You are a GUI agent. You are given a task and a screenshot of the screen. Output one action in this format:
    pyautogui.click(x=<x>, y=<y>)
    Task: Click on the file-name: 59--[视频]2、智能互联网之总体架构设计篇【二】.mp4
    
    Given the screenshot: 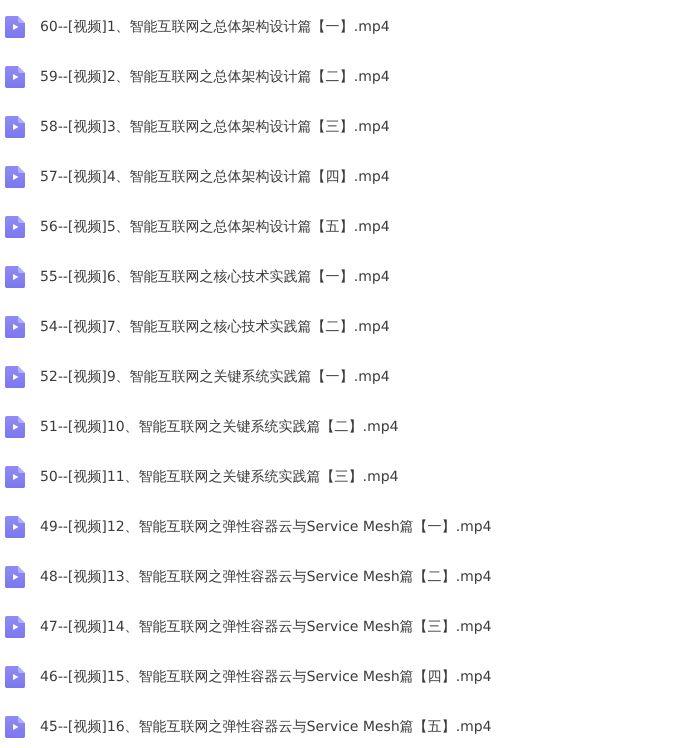 What is the action you would take?
    pyautogui.click(x=215, y=77)
    